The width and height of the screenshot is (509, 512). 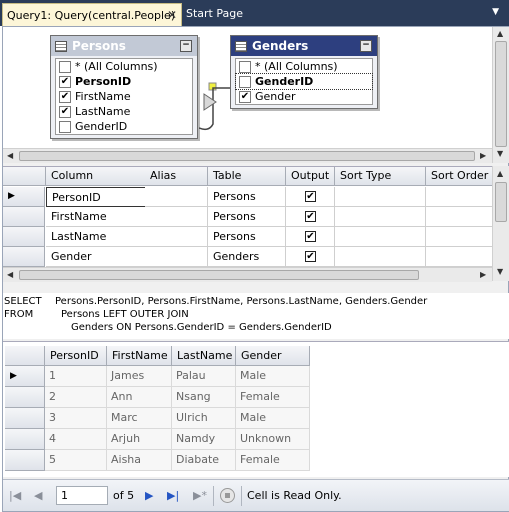 What do you see at coordinates (204, 460) in the screenshot?
I see `results-cell: Diabate` at bounding box center [204, 460].